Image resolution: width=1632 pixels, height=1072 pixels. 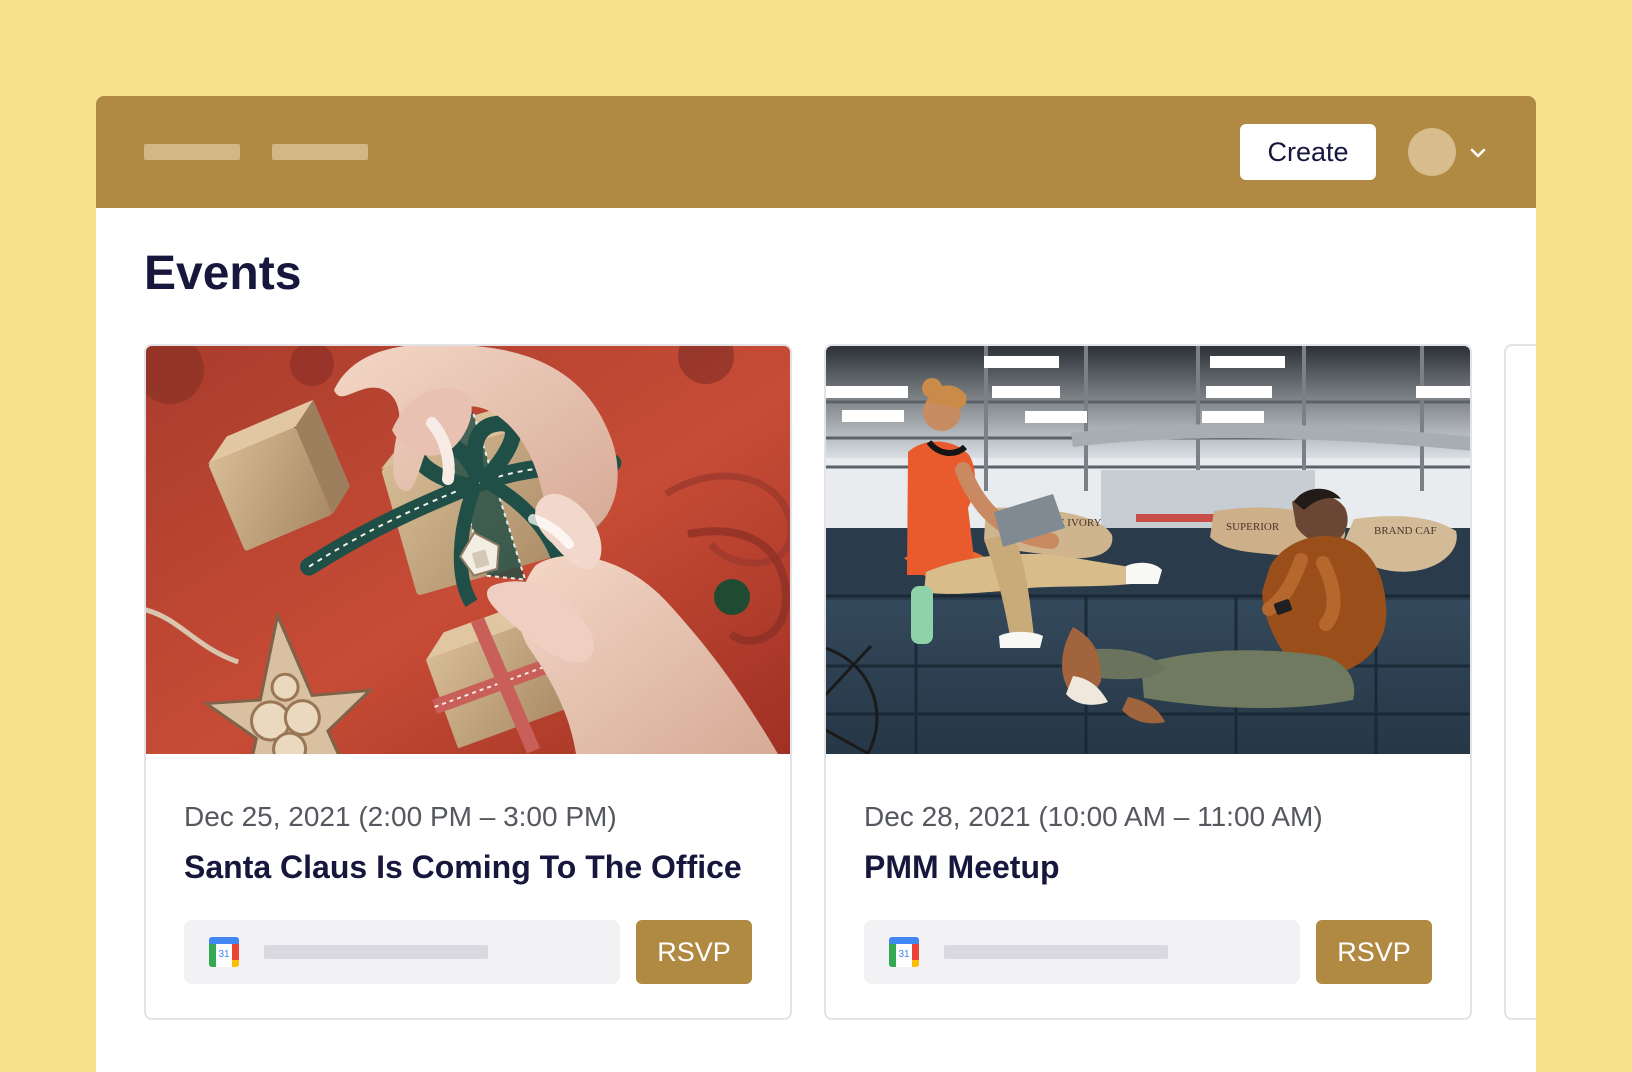 What do you see at coordinates (400, 816) in the screenshot?
I see `event-date: Dec 25, 2021 (2:00 PM – 3:00 PM)` at bounding box center [400, 816].